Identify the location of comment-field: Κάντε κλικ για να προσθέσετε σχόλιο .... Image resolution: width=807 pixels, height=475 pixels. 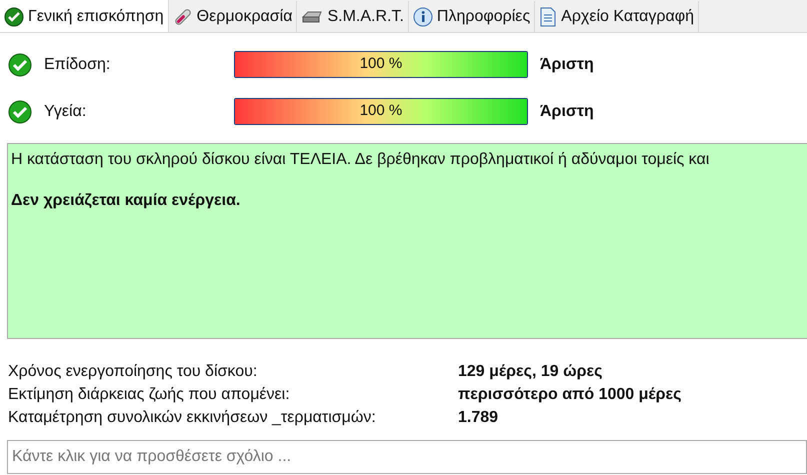
(407, 457).